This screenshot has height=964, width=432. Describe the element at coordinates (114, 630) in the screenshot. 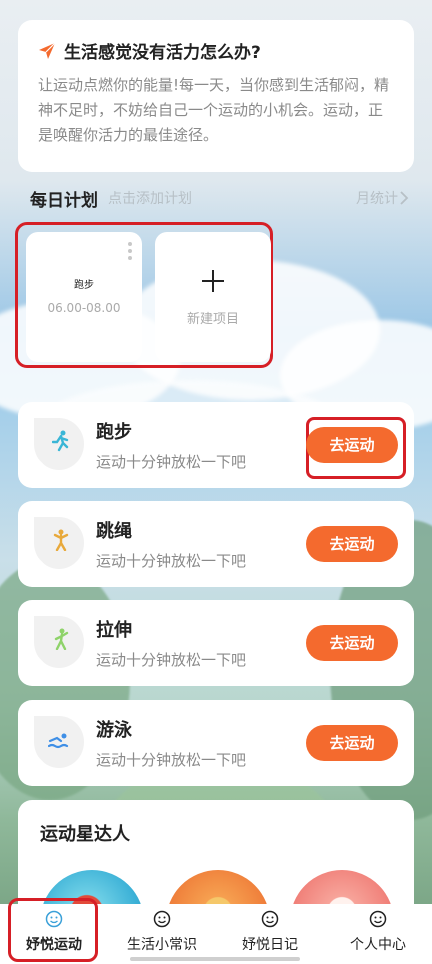

I see `activity-name: 拉伸` at that location.